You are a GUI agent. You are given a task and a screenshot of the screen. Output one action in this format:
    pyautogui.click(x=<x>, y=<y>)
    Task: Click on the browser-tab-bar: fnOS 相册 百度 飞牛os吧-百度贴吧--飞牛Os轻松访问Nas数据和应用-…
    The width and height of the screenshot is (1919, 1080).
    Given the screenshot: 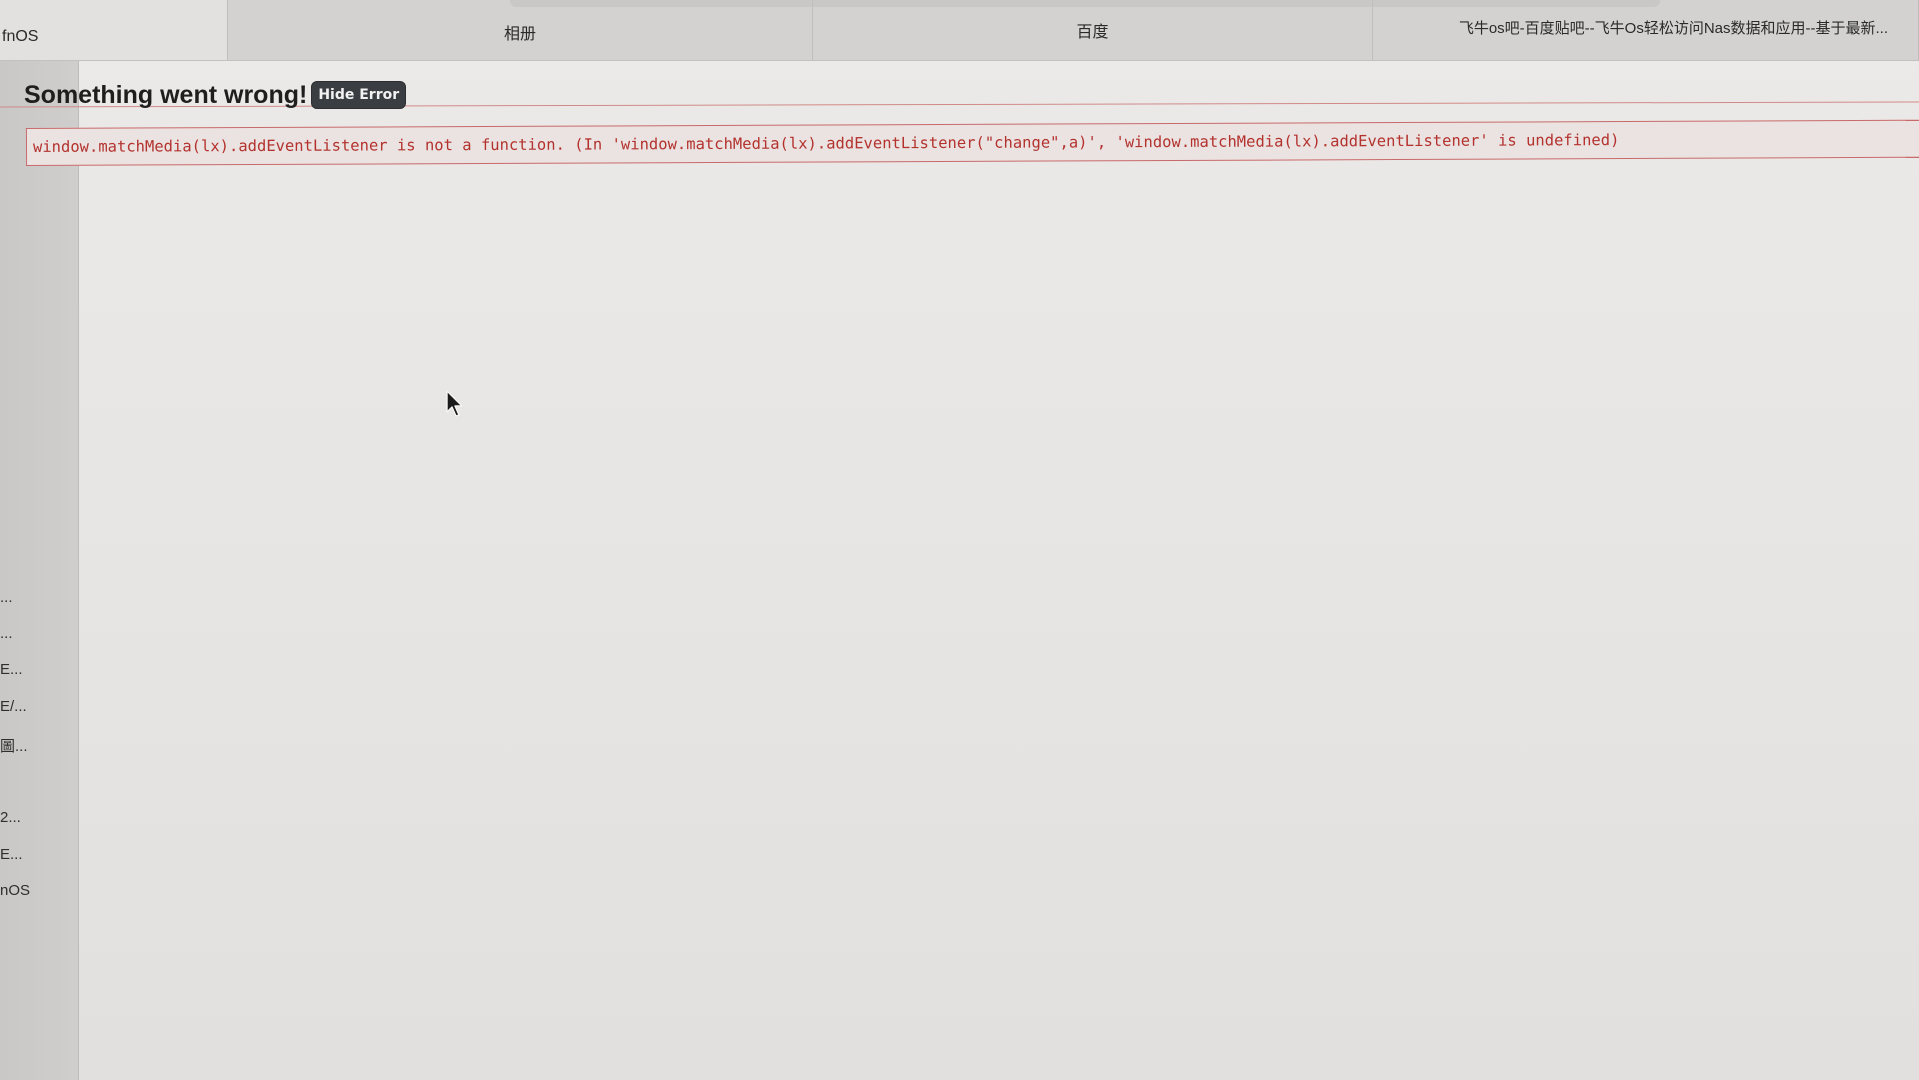 What is the action you would take?
    pyautogui.click(x=959, y=30)
    